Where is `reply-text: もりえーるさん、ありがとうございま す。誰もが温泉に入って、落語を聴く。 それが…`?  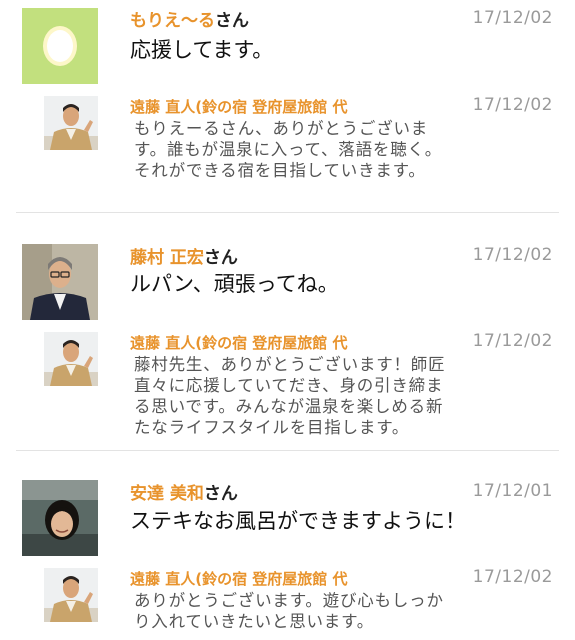 reply-text: もりえーるさん、ありがとうございま す。誰もが温泉に入って、落語を聴く。 それが… is located at coordinates (324, 149).